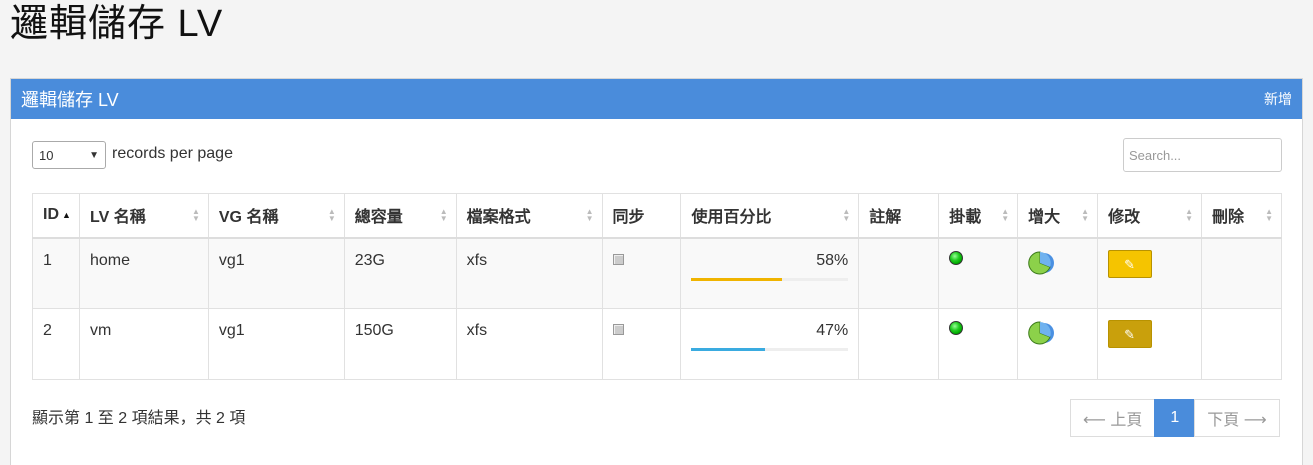 This screenshot has width=1313, height=465. I want to click on usage-percent: 47%, so click(832, 330).